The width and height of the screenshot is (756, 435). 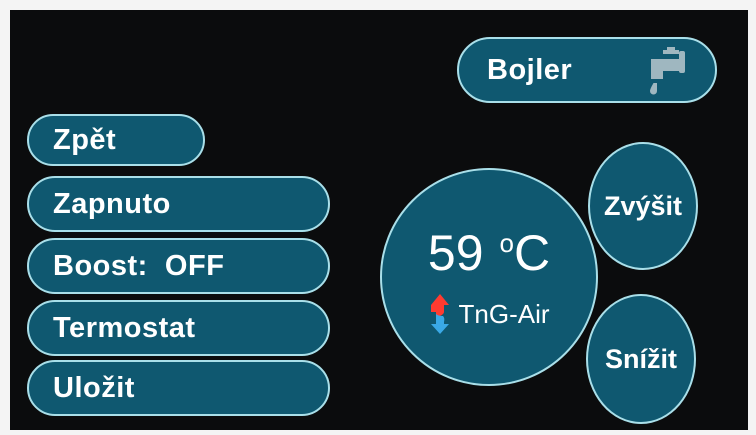 I want to click on faucet-icon, so click(x=667, y=71).